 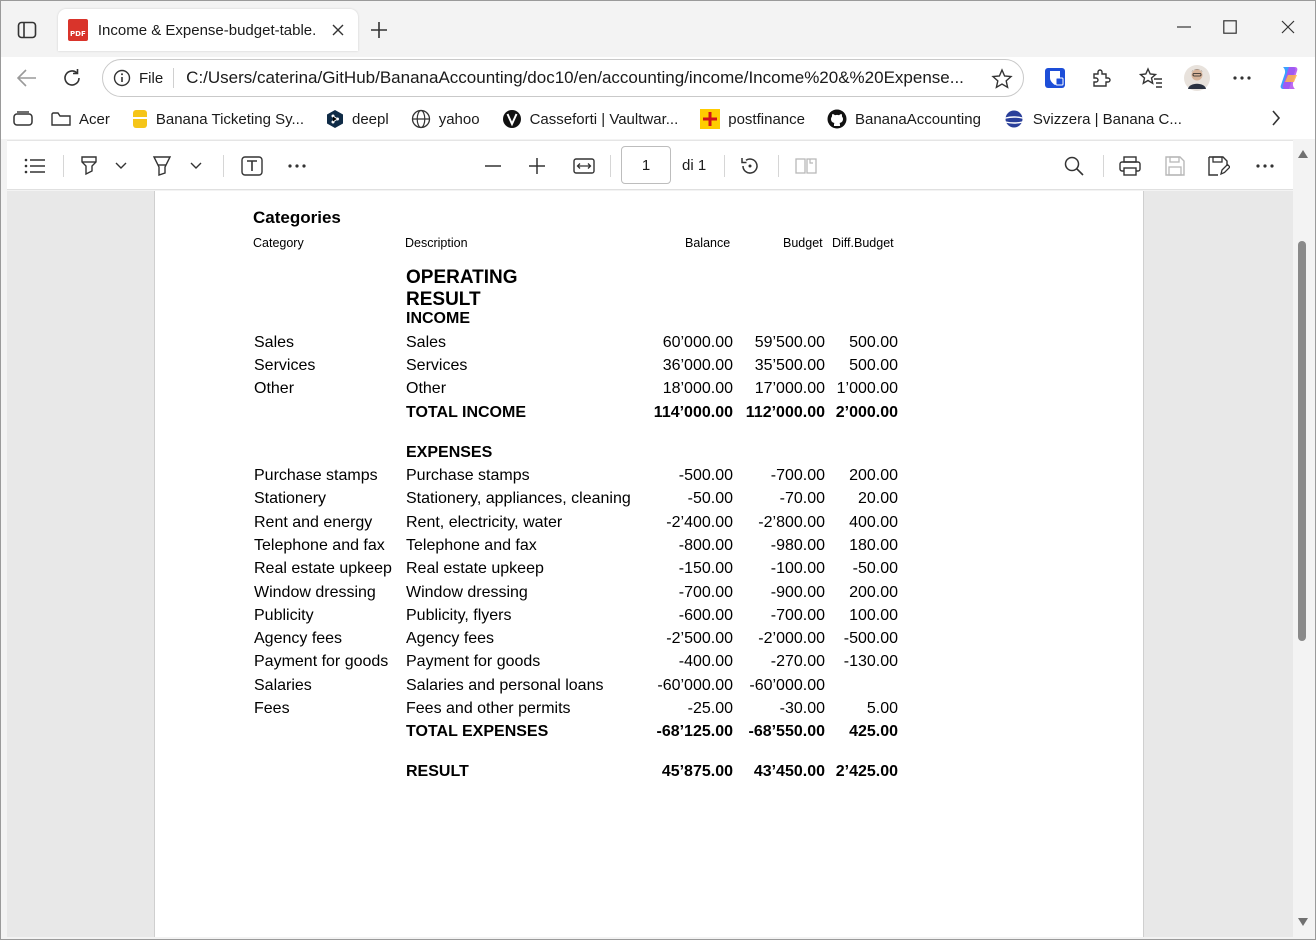 What do you see at coordinates (278, 243) in the screenshot?
I see `column-header-category: Category` at bounding box center [278, 243].